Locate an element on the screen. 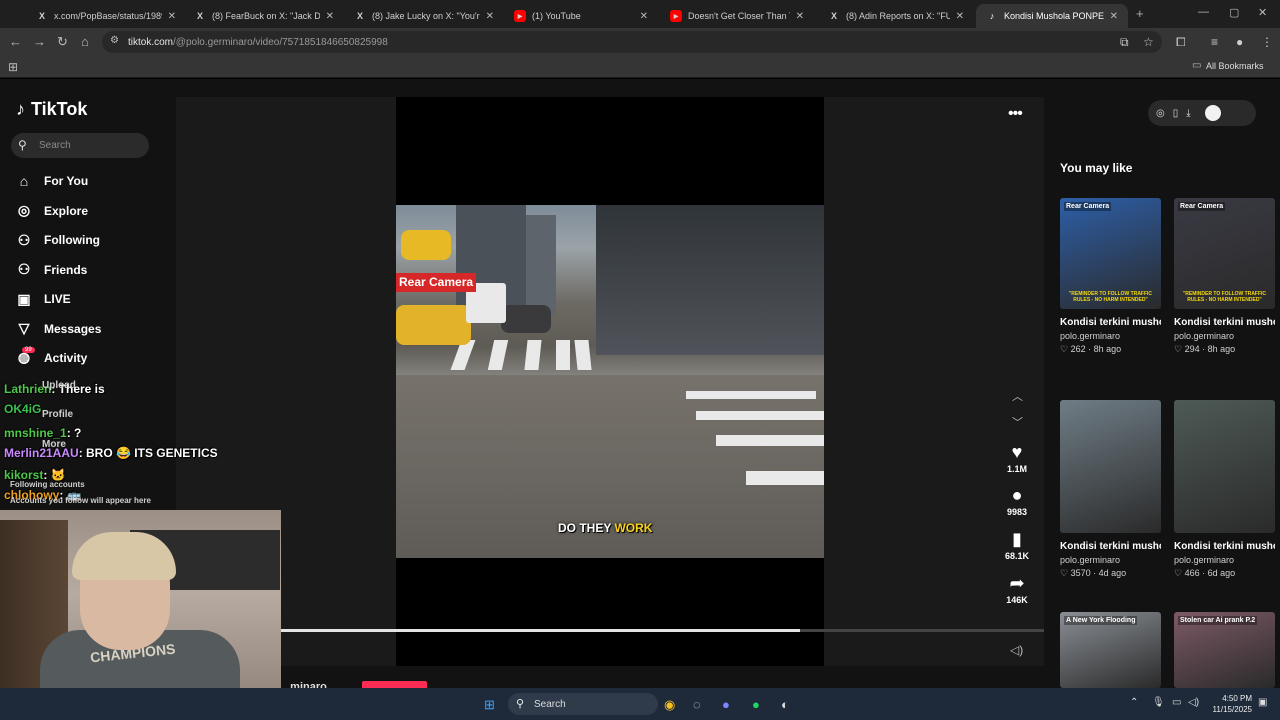  nav-item-explore: ◎ Explore is located at coordinates (52, 210).